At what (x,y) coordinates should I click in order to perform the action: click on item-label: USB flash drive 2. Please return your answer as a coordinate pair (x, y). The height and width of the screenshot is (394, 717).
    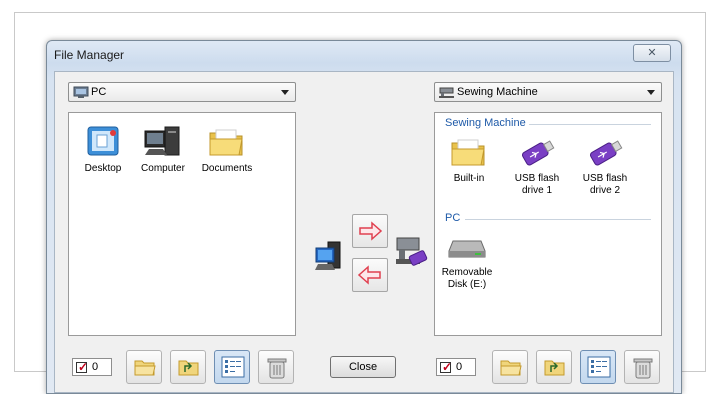
    Looking at the image, I should click on (605, 184).